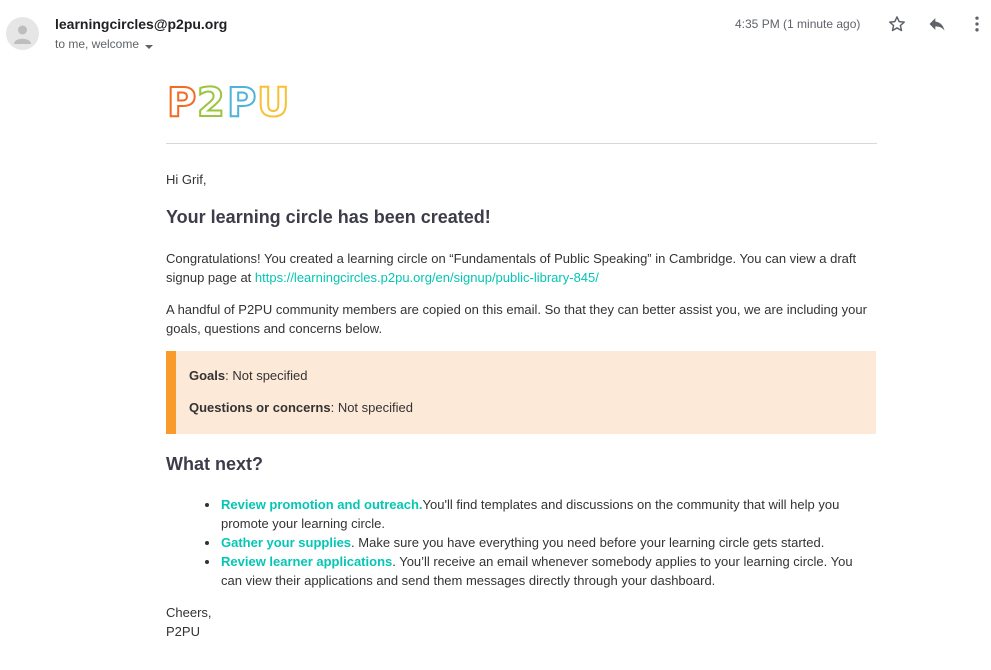 This screenshot has width=991, height=670. I want to click on signoff-name: P2PU, so click(183, 631).